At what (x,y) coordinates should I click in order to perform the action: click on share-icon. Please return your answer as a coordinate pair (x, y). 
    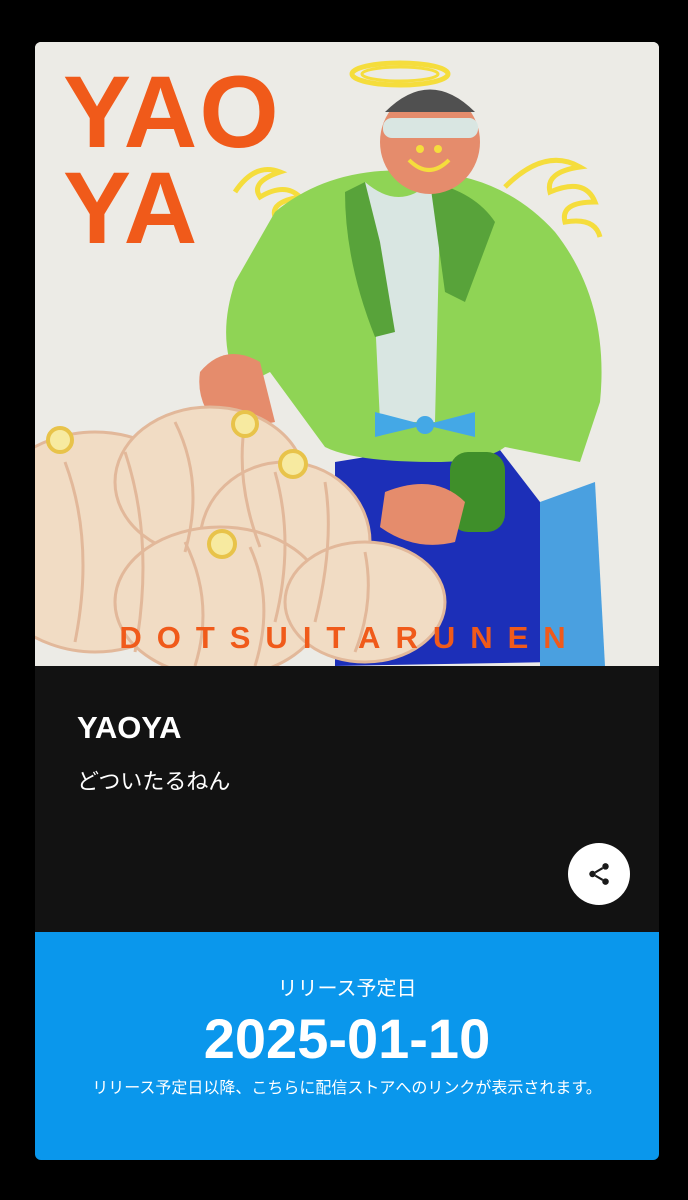
    Looking at the image, I should click on (599, 874).